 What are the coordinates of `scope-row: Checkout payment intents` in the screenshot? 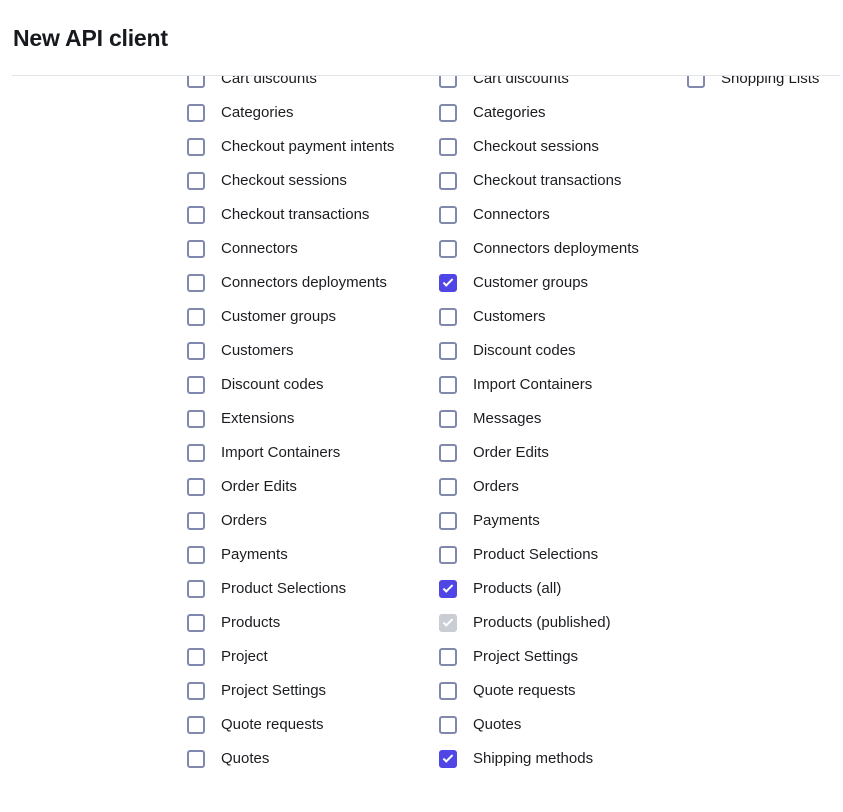 It's located at (307, 147).